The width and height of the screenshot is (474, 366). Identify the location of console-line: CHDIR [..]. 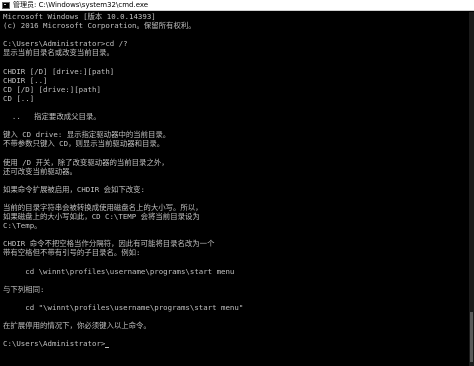
(25, 80).